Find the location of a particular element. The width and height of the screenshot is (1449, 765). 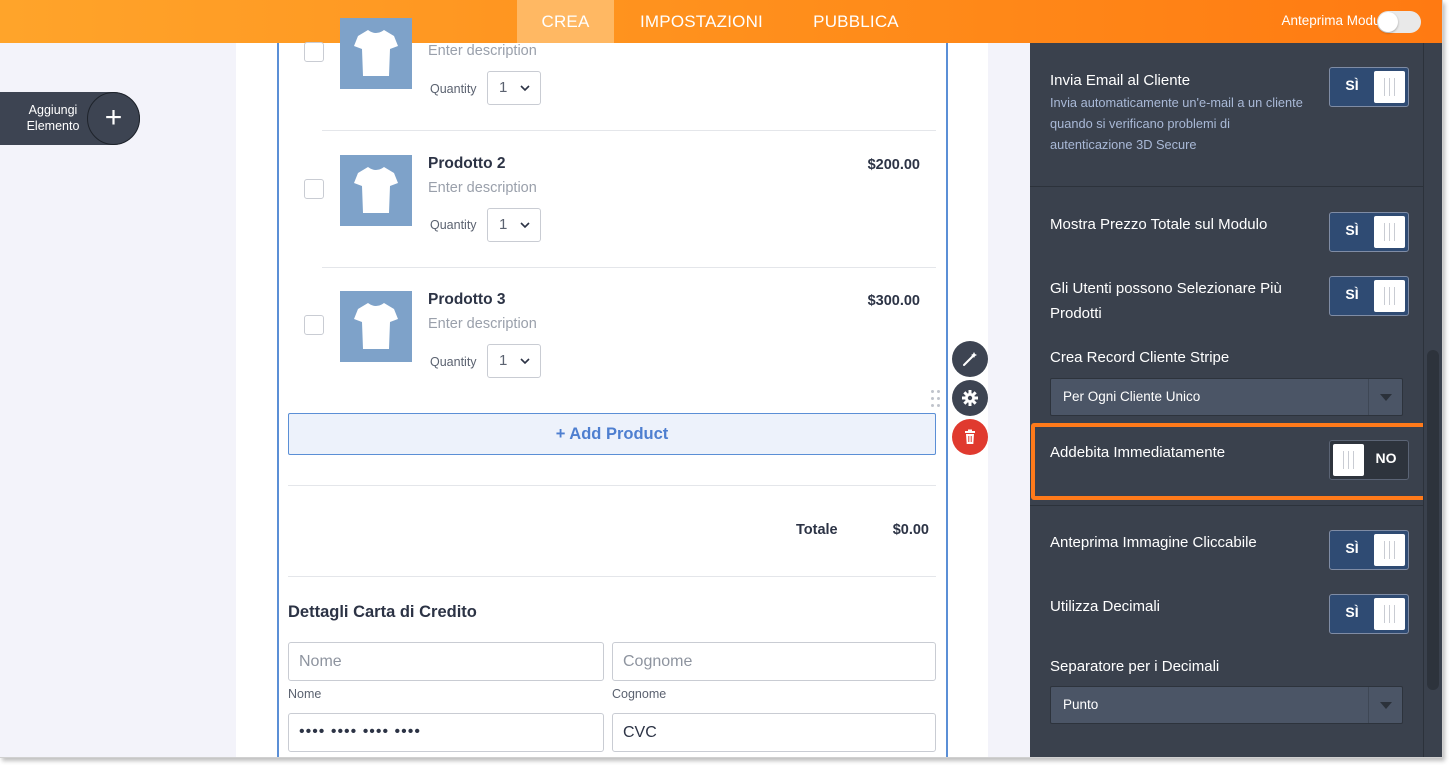

panel-scrollbar-thumb is located at coordinates (1433, 520).